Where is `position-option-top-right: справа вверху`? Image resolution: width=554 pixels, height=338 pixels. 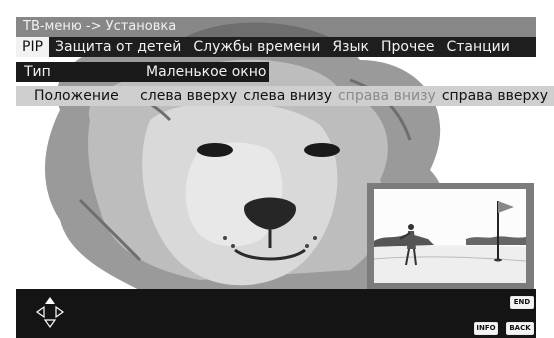
position-option-top-right: справа вверху is located at coordinates (495, 96).